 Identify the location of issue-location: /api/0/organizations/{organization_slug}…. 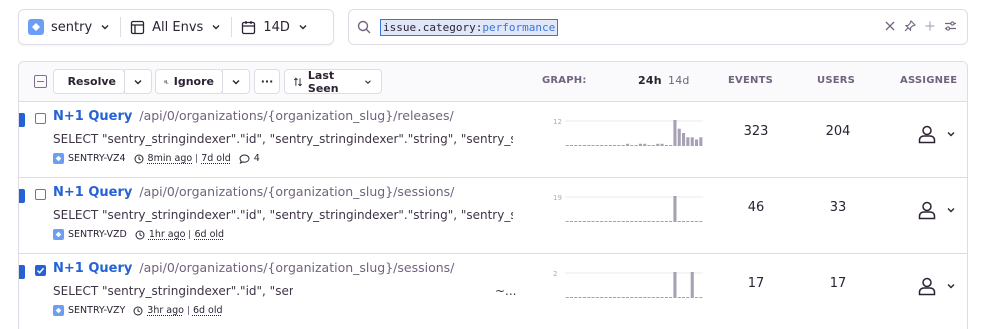
(297, 191).